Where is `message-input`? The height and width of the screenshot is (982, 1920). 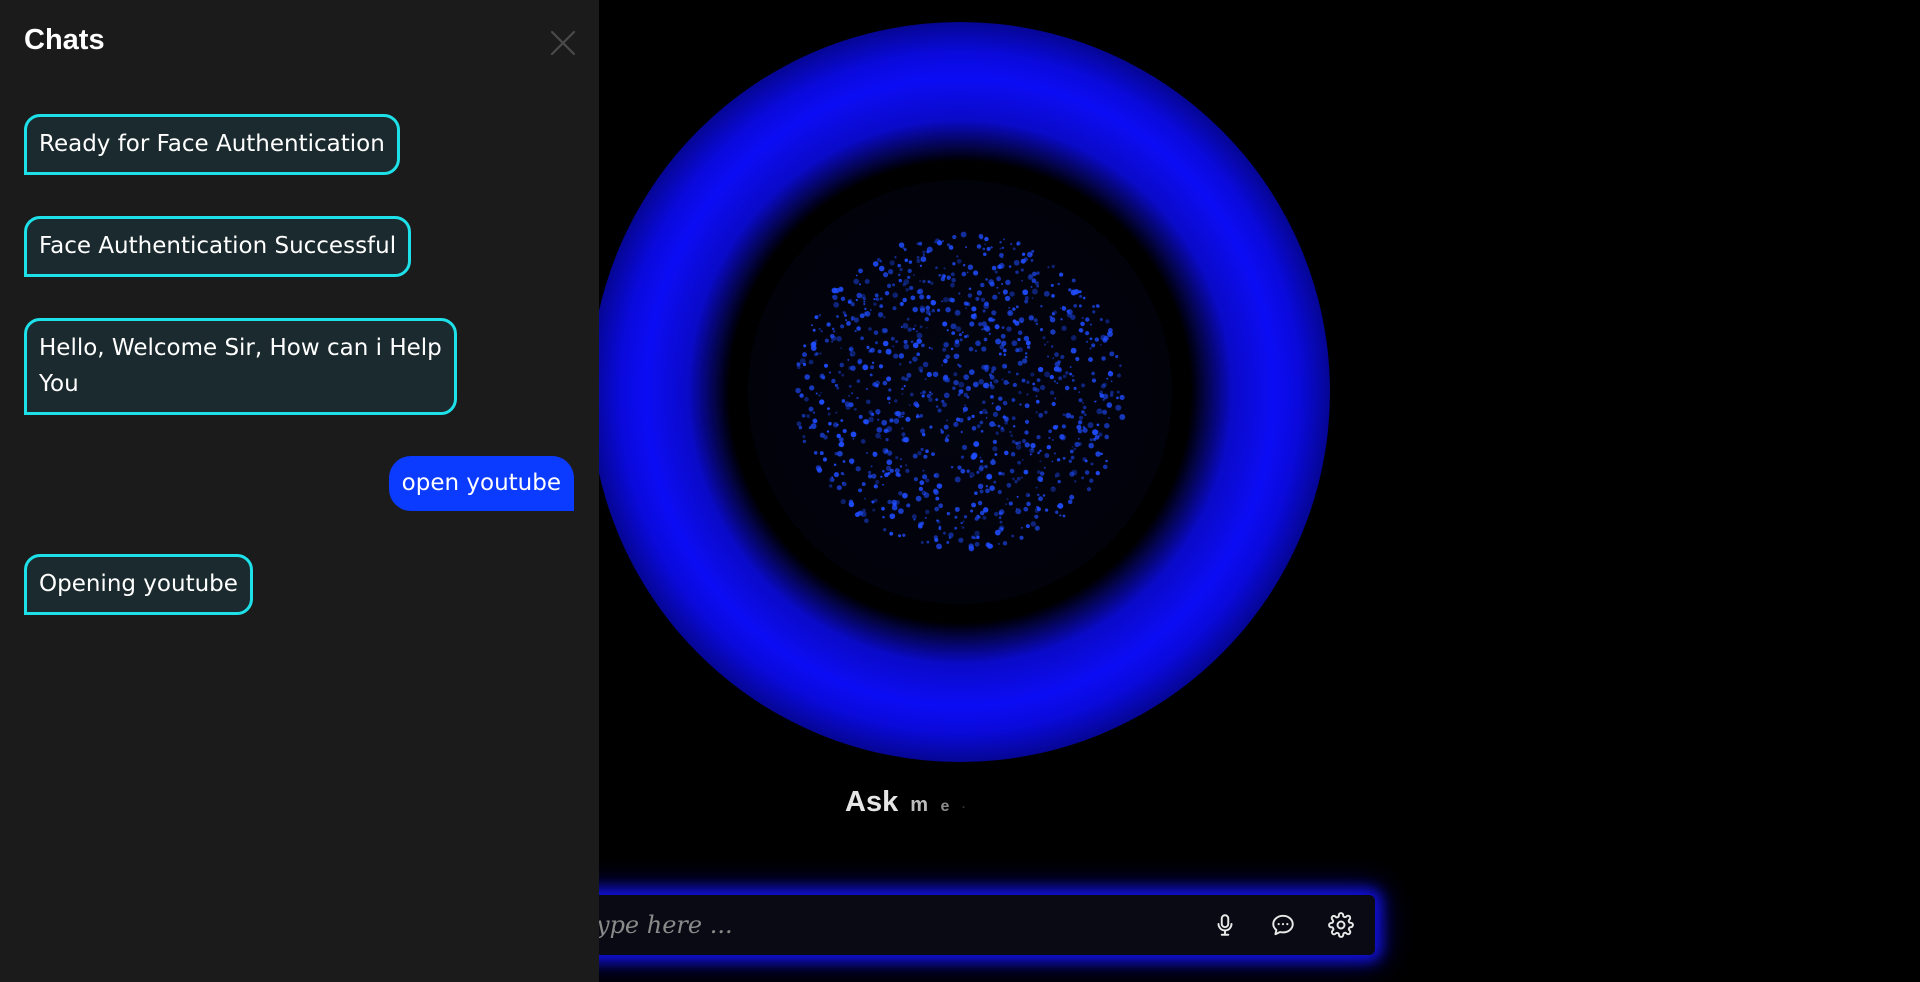
message-input is located at coordinates (880, 925).